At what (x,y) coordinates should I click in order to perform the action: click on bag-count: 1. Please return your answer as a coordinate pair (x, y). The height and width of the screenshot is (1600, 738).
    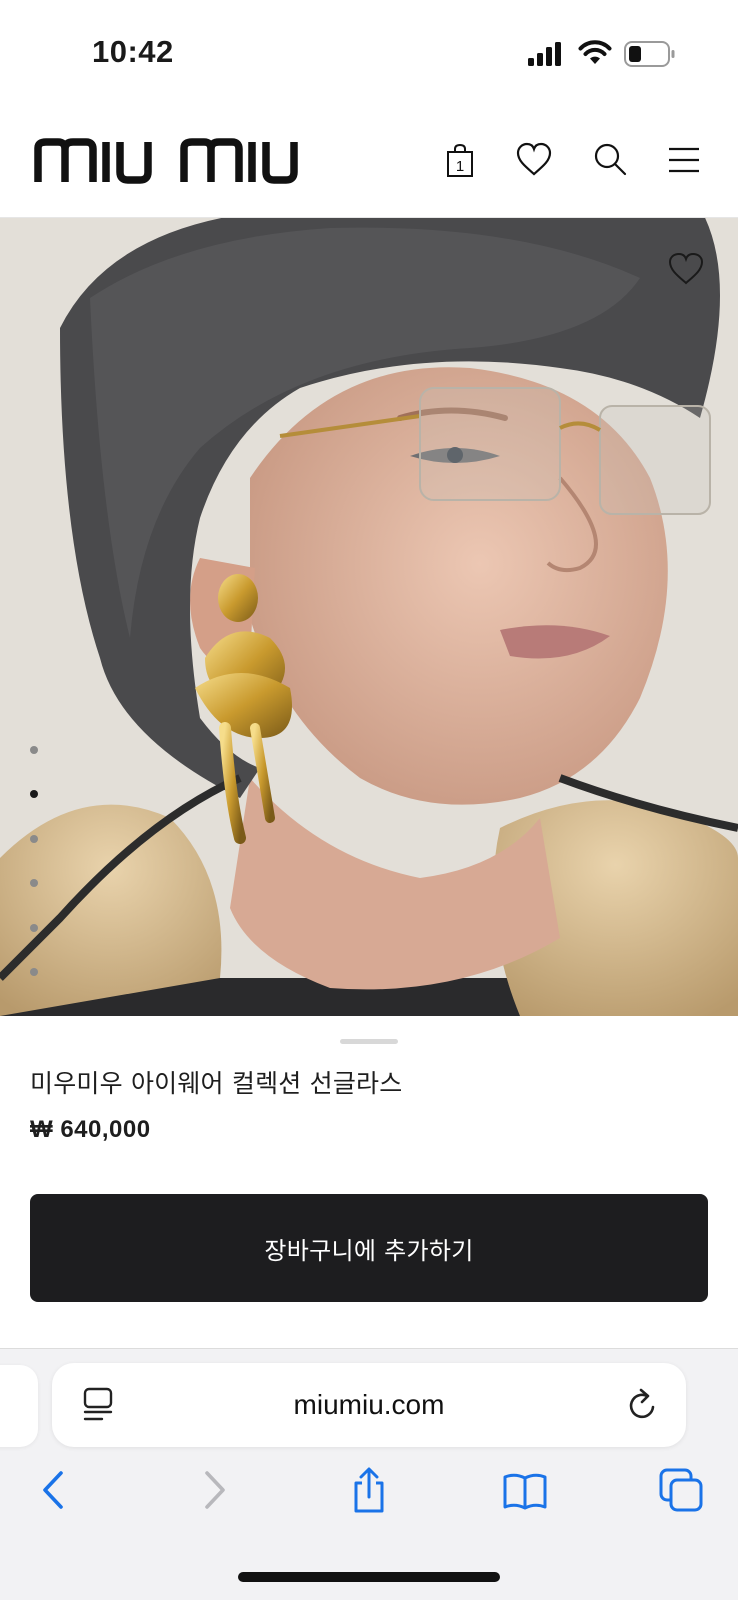
    Looking at the image, I should click on (460, 166).